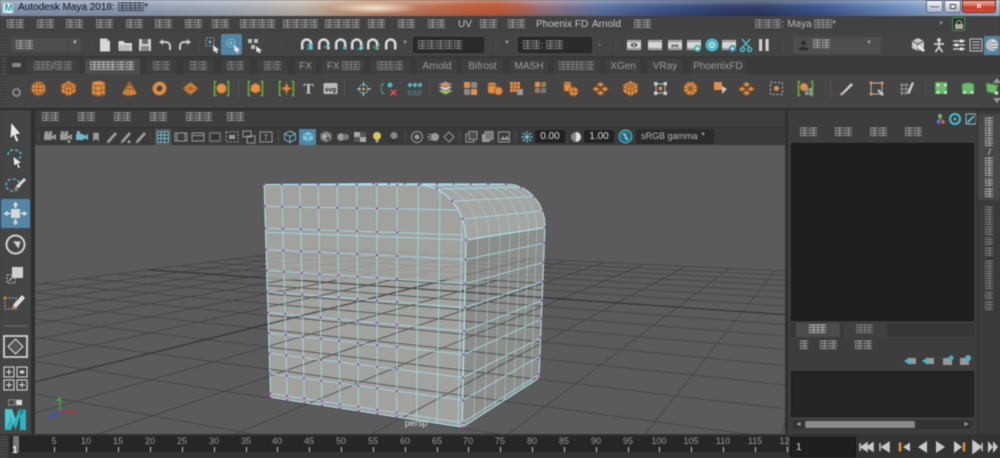 The width and height of the screenshot is (1000, 458). Describe the element at coordinates (330, 90) in the screenshot. I see `svg-text: svg` at that location.